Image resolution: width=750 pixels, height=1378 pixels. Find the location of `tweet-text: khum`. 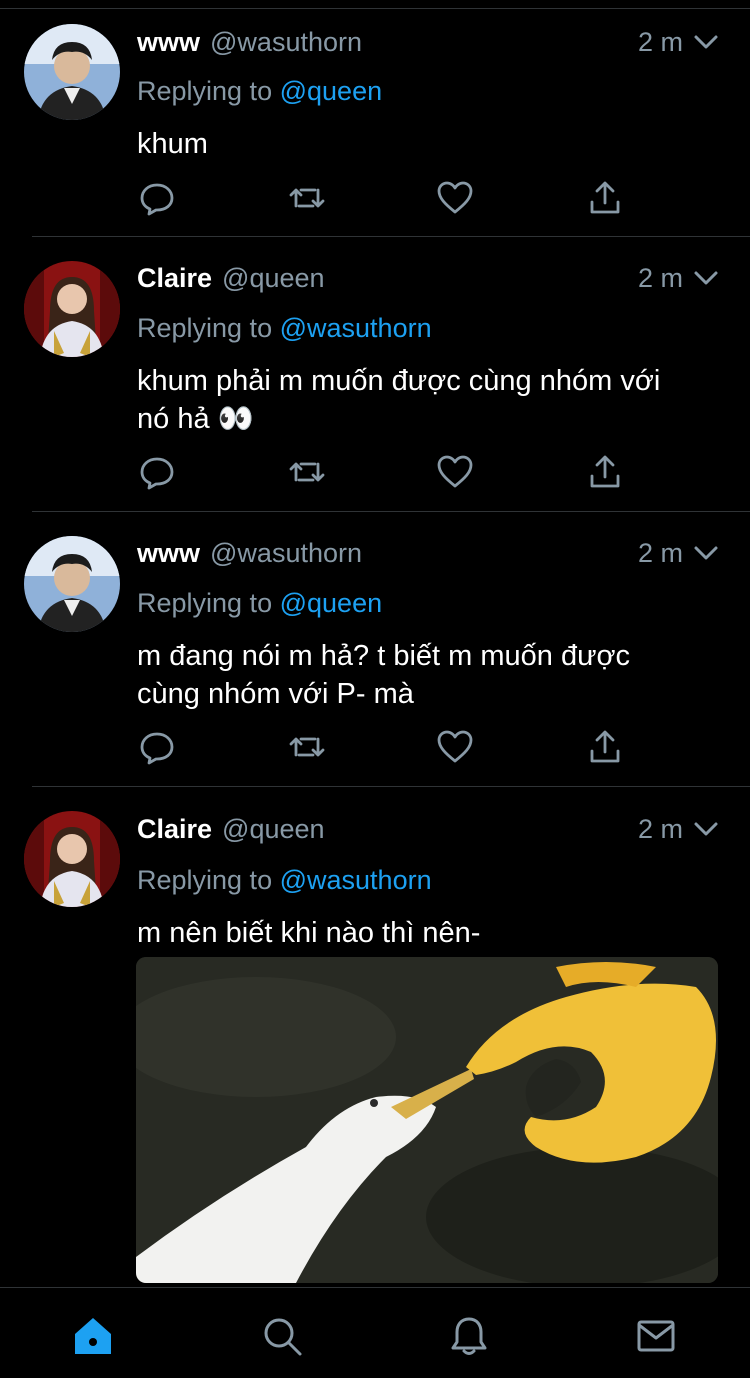

tweet-text: khum is located at coordinates (172, 144).